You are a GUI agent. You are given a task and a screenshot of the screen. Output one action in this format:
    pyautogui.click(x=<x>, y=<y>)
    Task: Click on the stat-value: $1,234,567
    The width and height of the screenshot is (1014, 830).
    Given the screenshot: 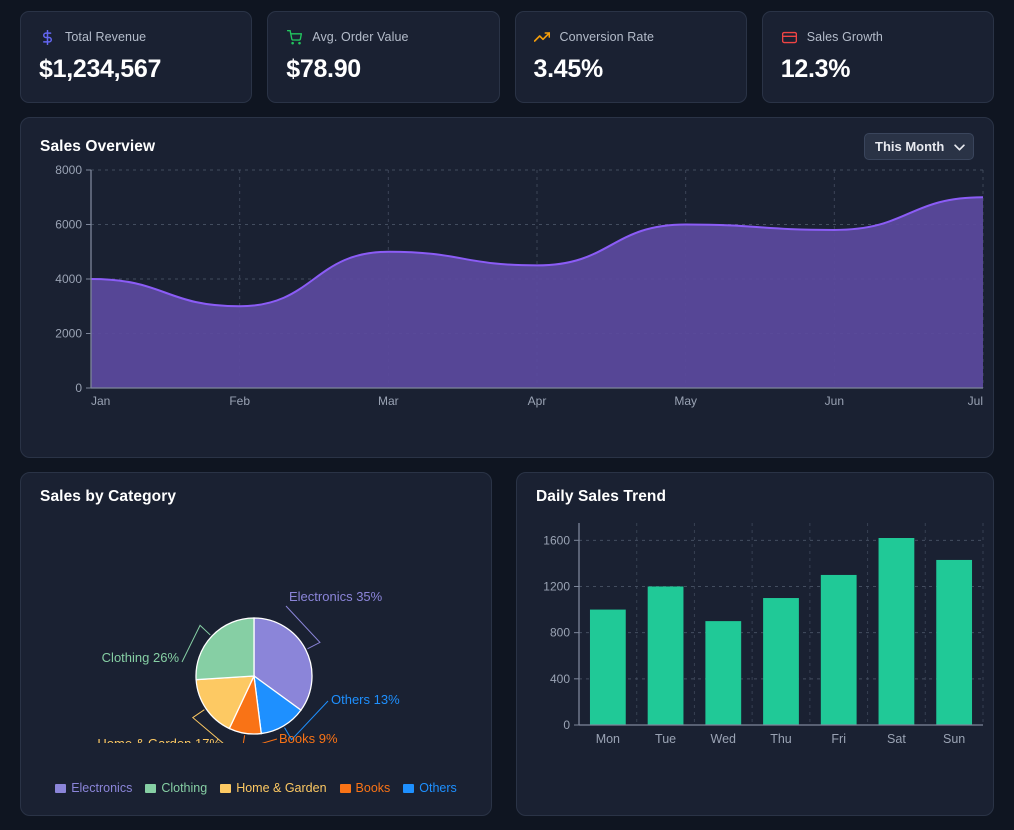 What is the action you would take?
    pyautogui.click(x=100, y=69)
    